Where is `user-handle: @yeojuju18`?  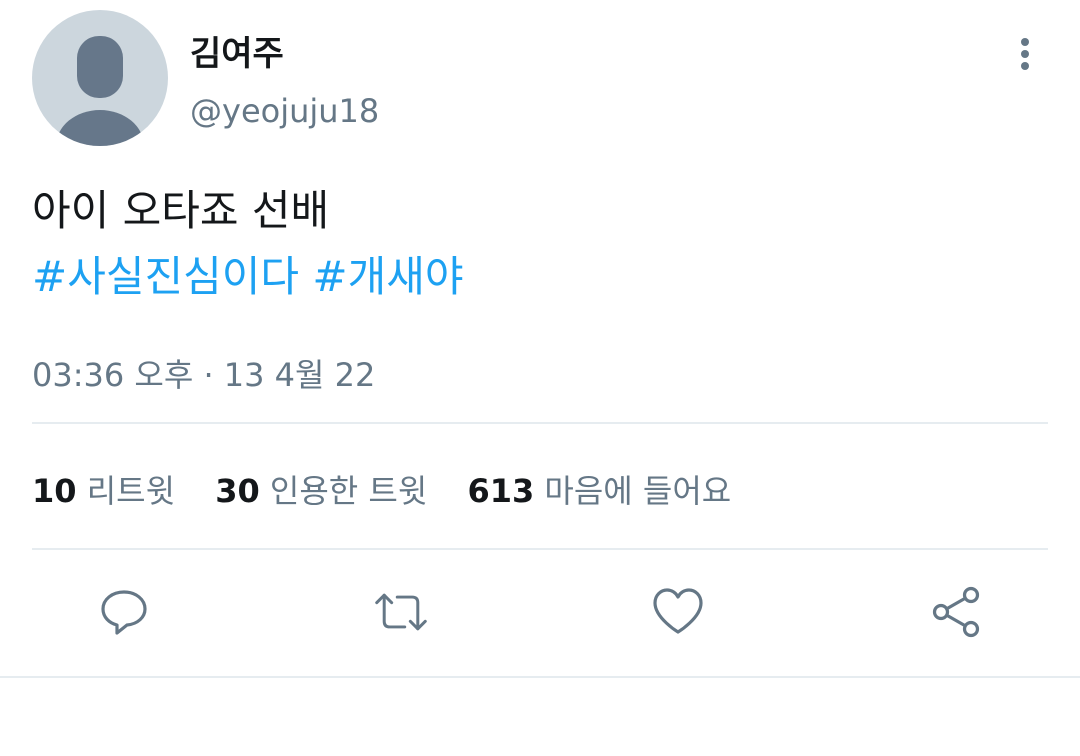 user-handle: @yeojuju18 is located at coordinates (284, 111).